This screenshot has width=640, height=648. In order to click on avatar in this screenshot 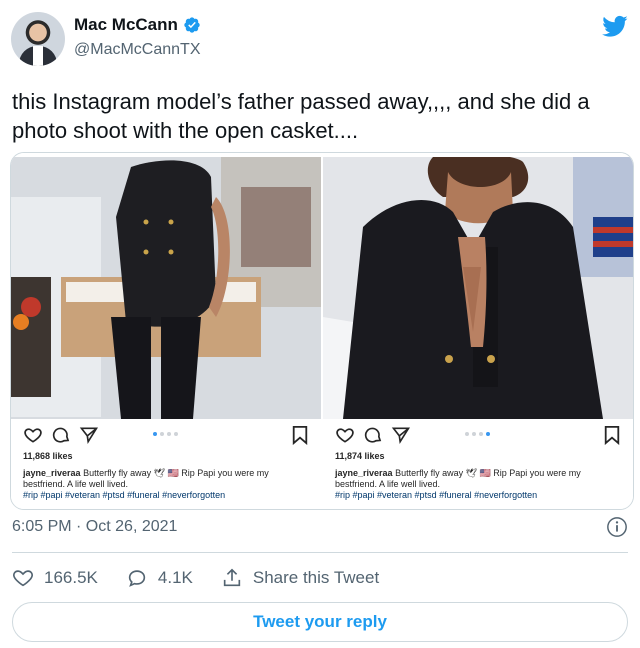, I will do `click(38, 39)`.